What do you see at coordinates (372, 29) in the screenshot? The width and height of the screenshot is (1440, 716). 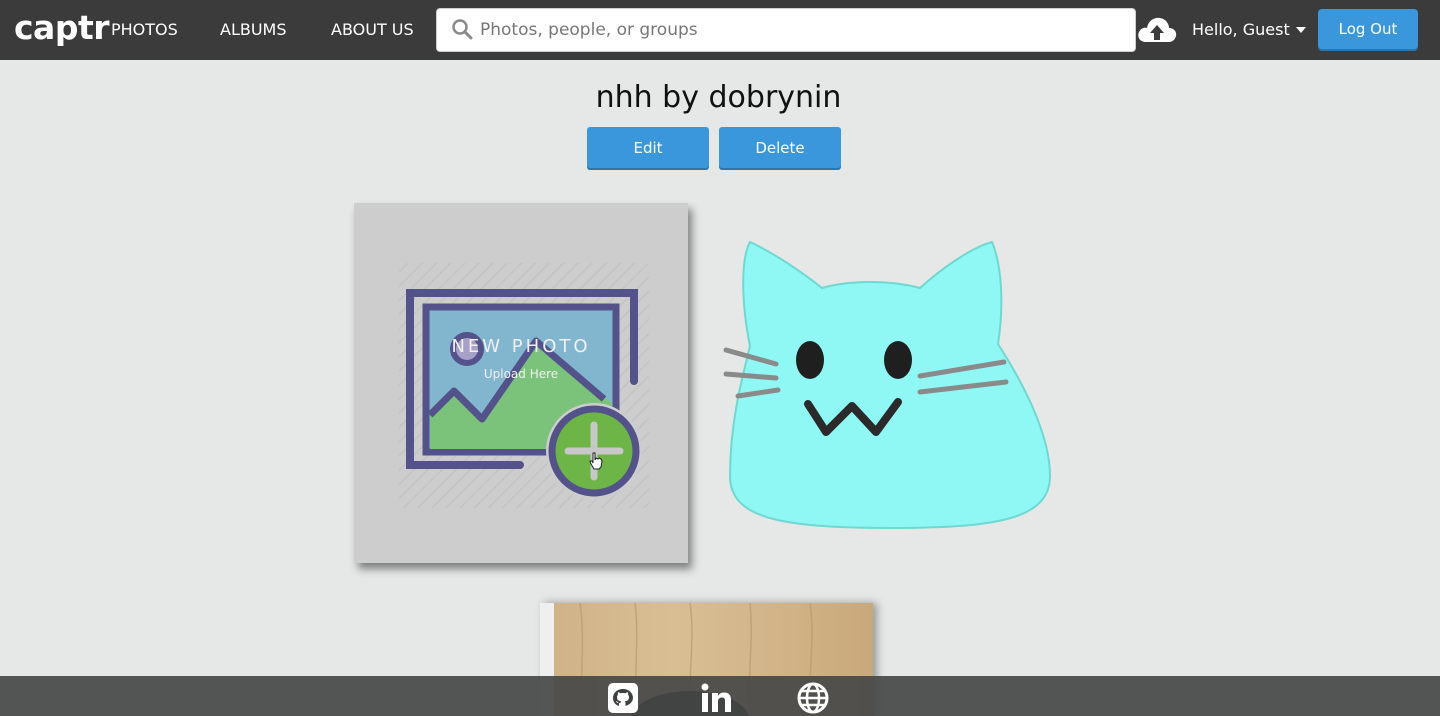 I see `nav-link-about-us: ABOUT US` at bounding box center [372, 29].